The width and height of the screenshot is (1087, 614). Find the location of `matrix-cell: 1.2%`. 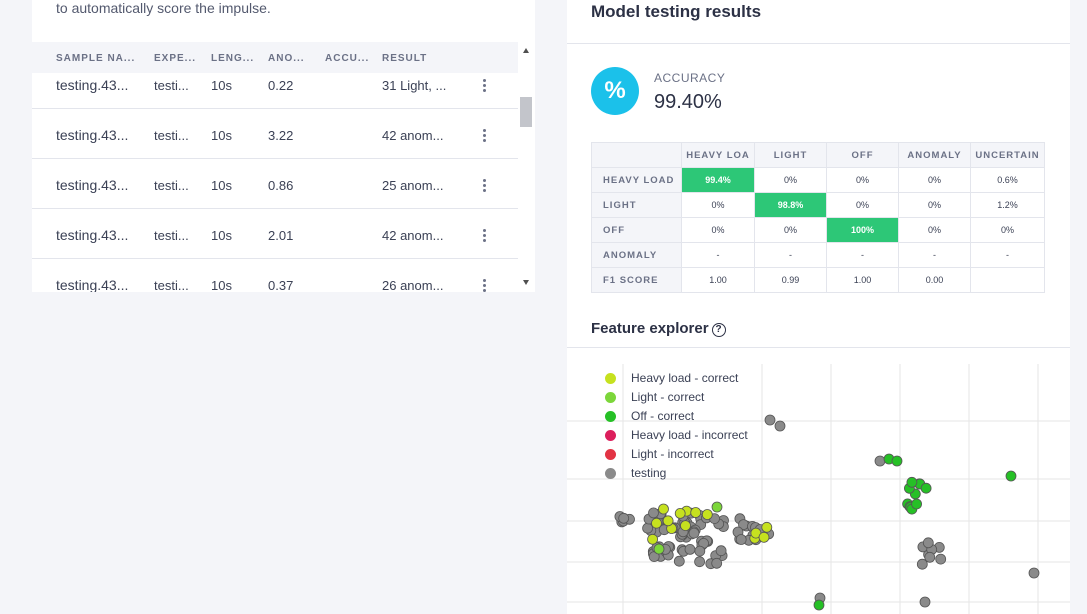

matrix-cell: 1.2% is located at coordinates (1007, 205).